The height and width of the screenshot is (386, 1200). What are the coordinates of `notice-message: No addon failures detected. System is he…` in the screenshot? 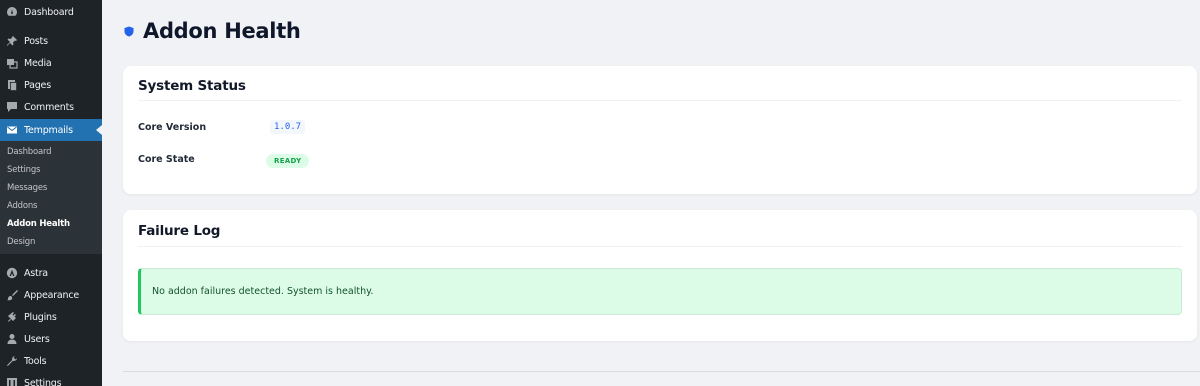 It's located at (263, 291).